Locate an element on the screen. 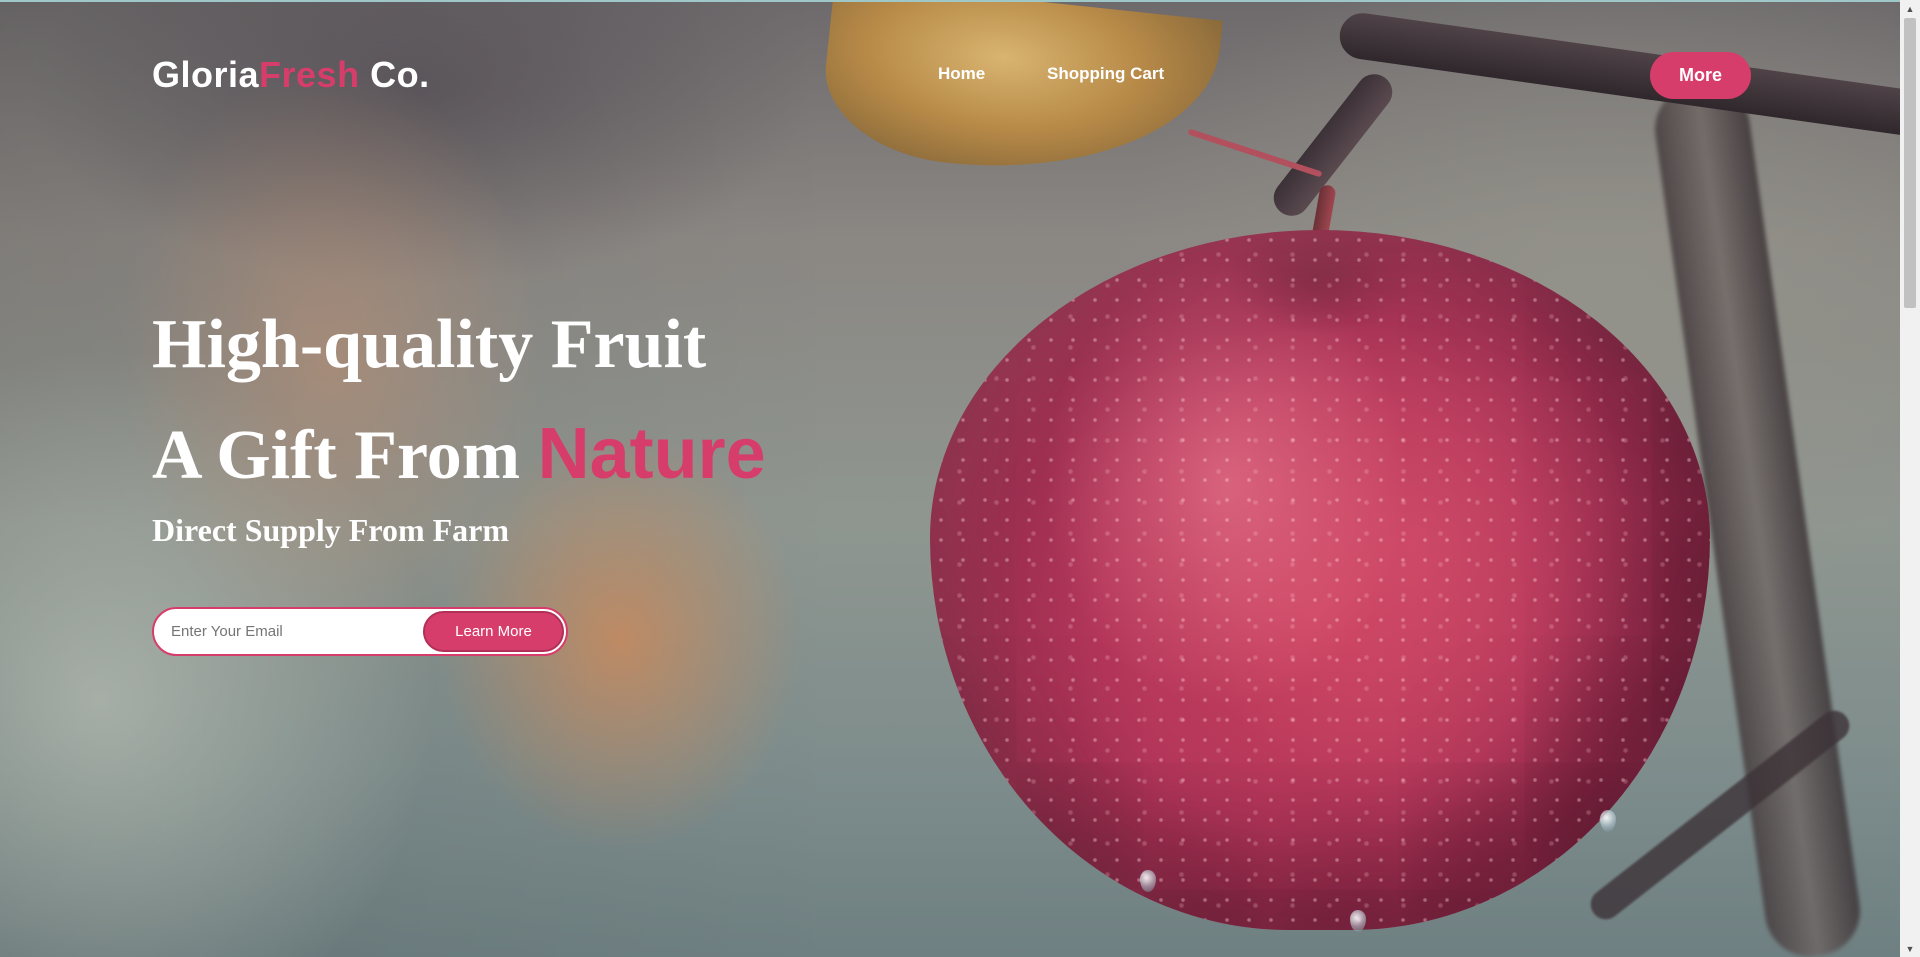  scrollbar-thumb is located at coordinates (1910, 163).